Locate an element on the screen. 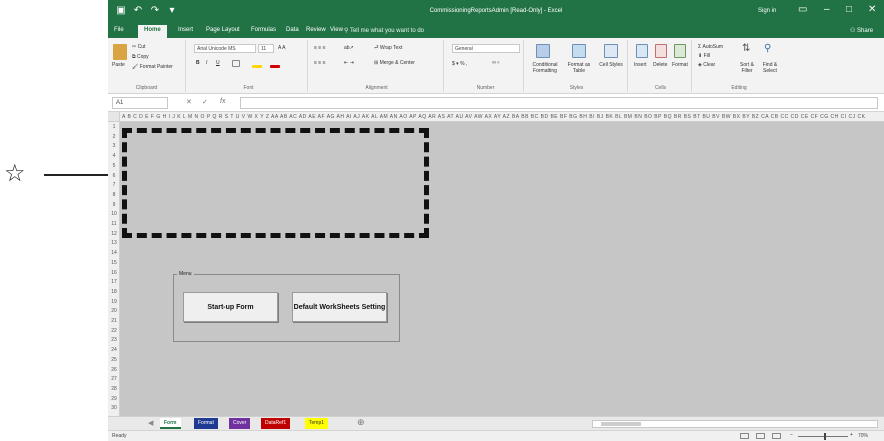  format-cells-icon is located at coordinates (680, 51).